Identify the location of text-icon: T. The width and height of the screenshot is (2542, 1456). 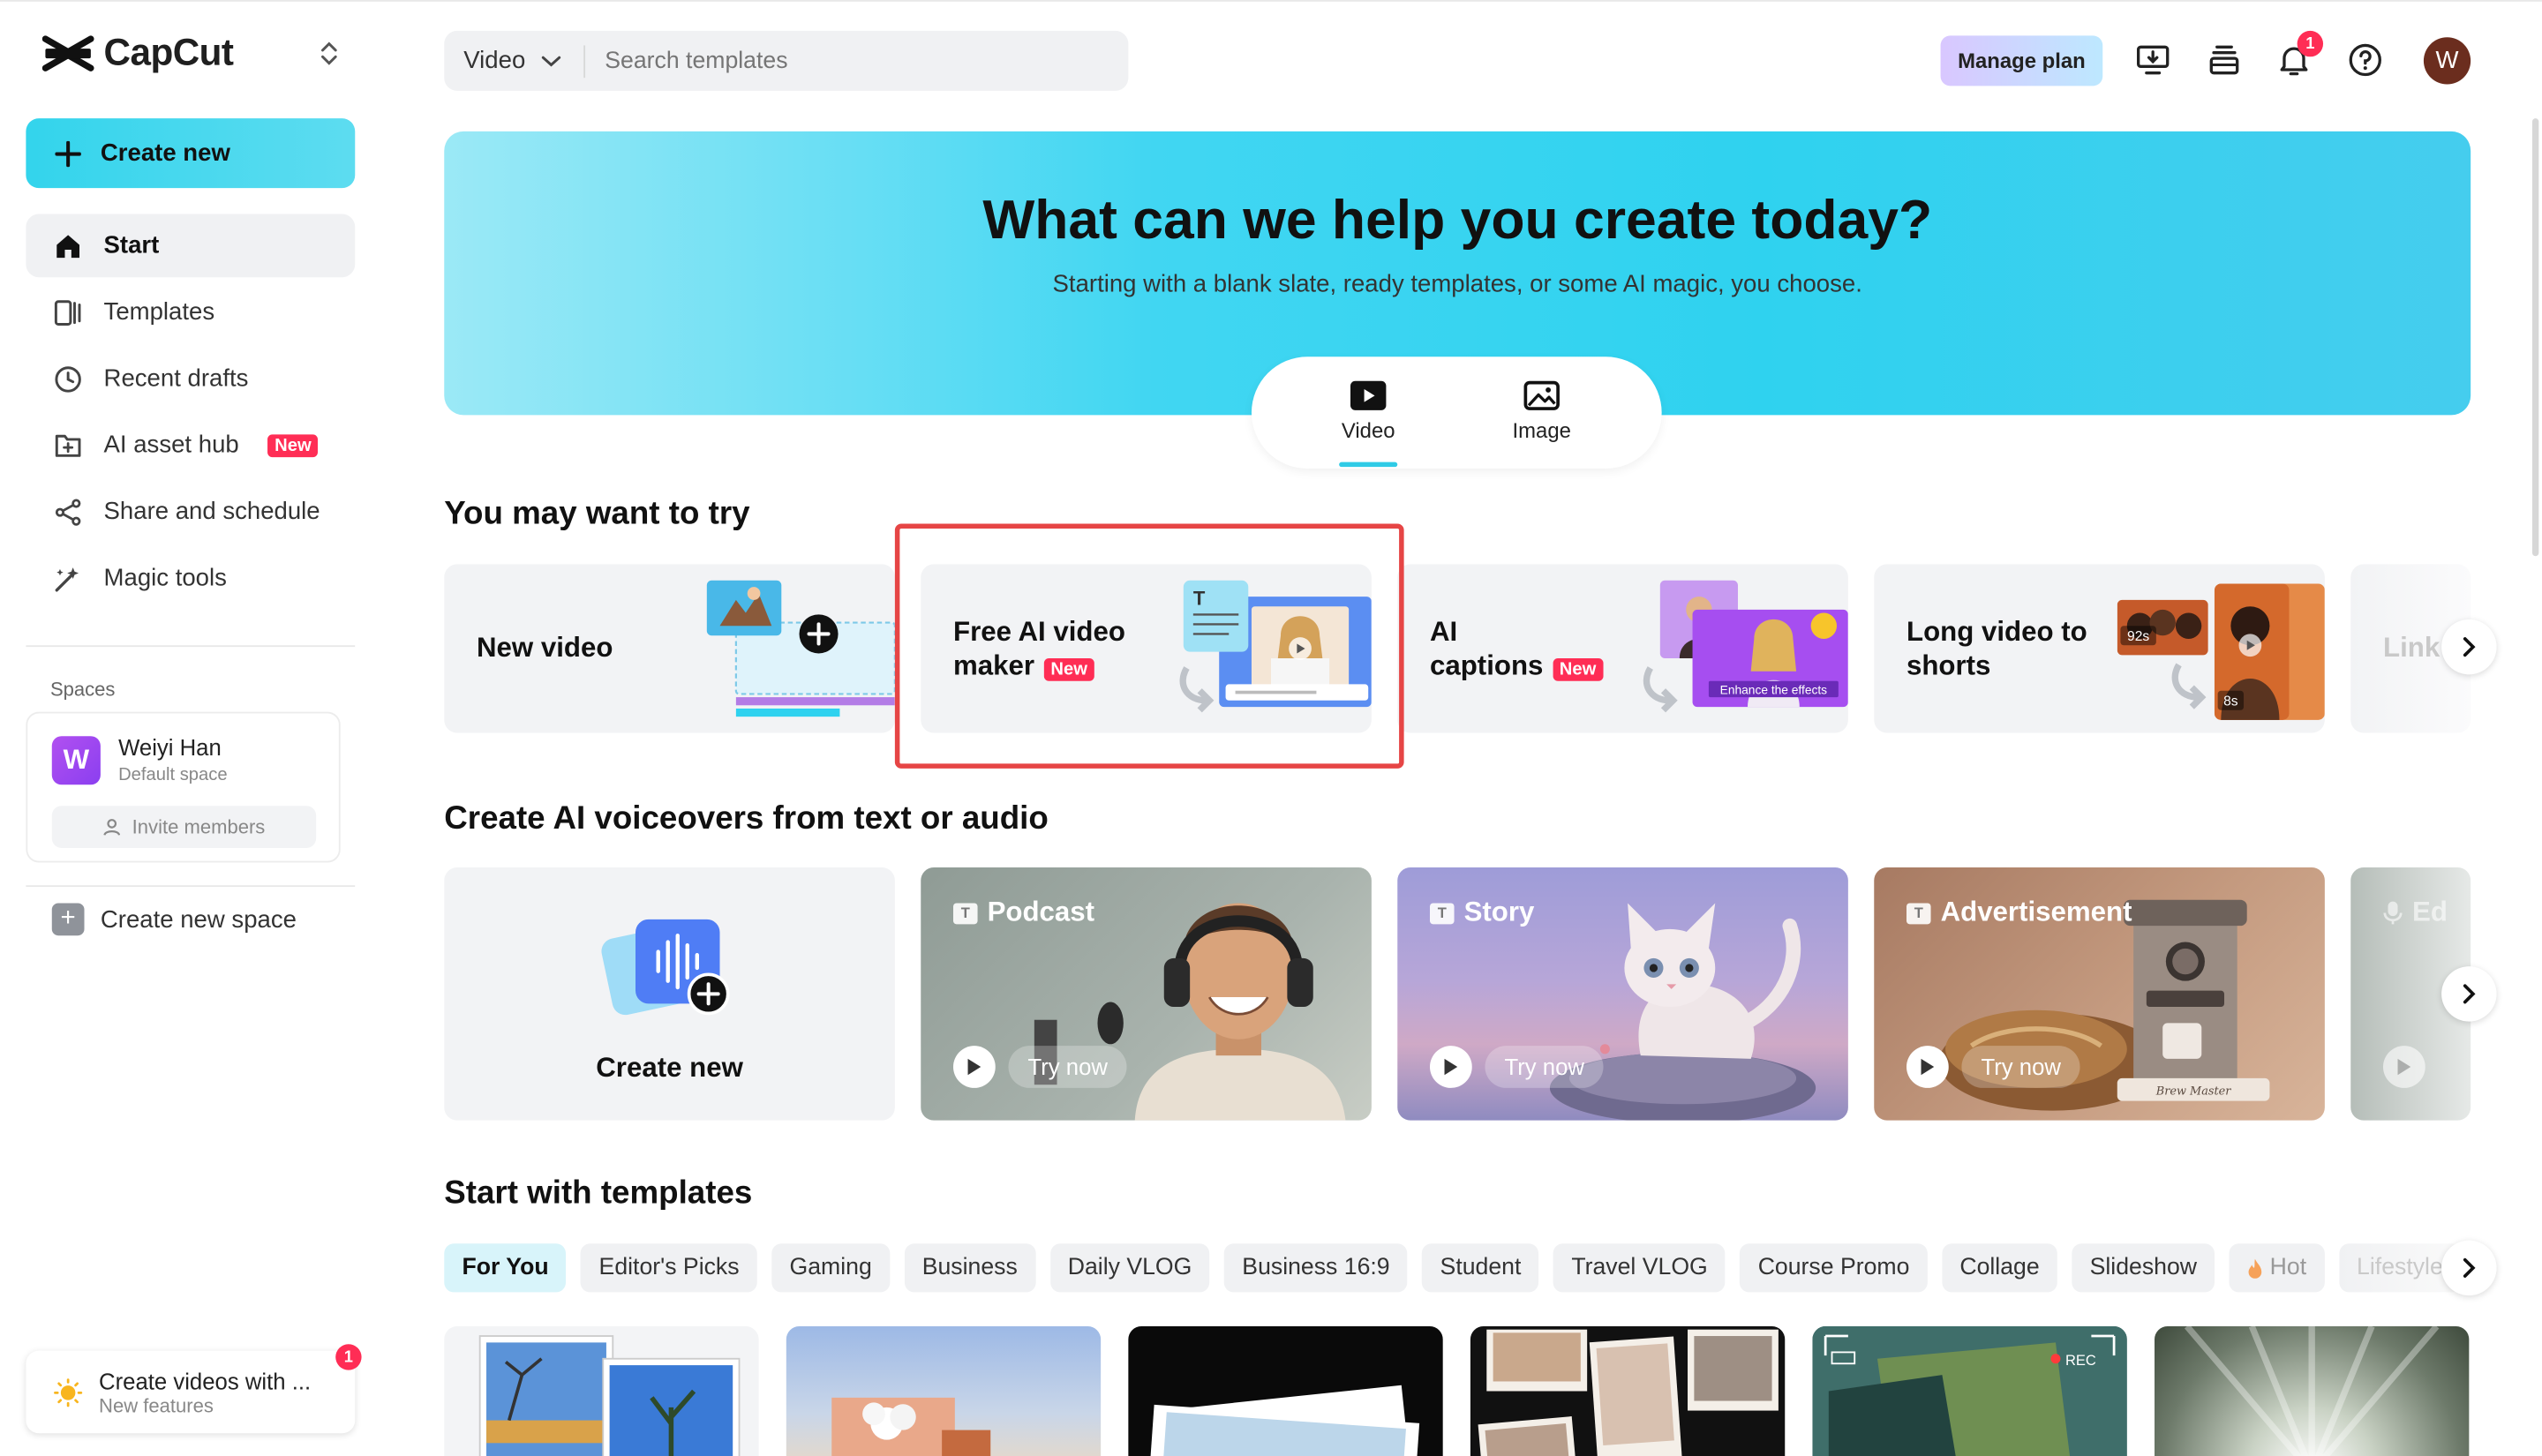
(1919, 913).